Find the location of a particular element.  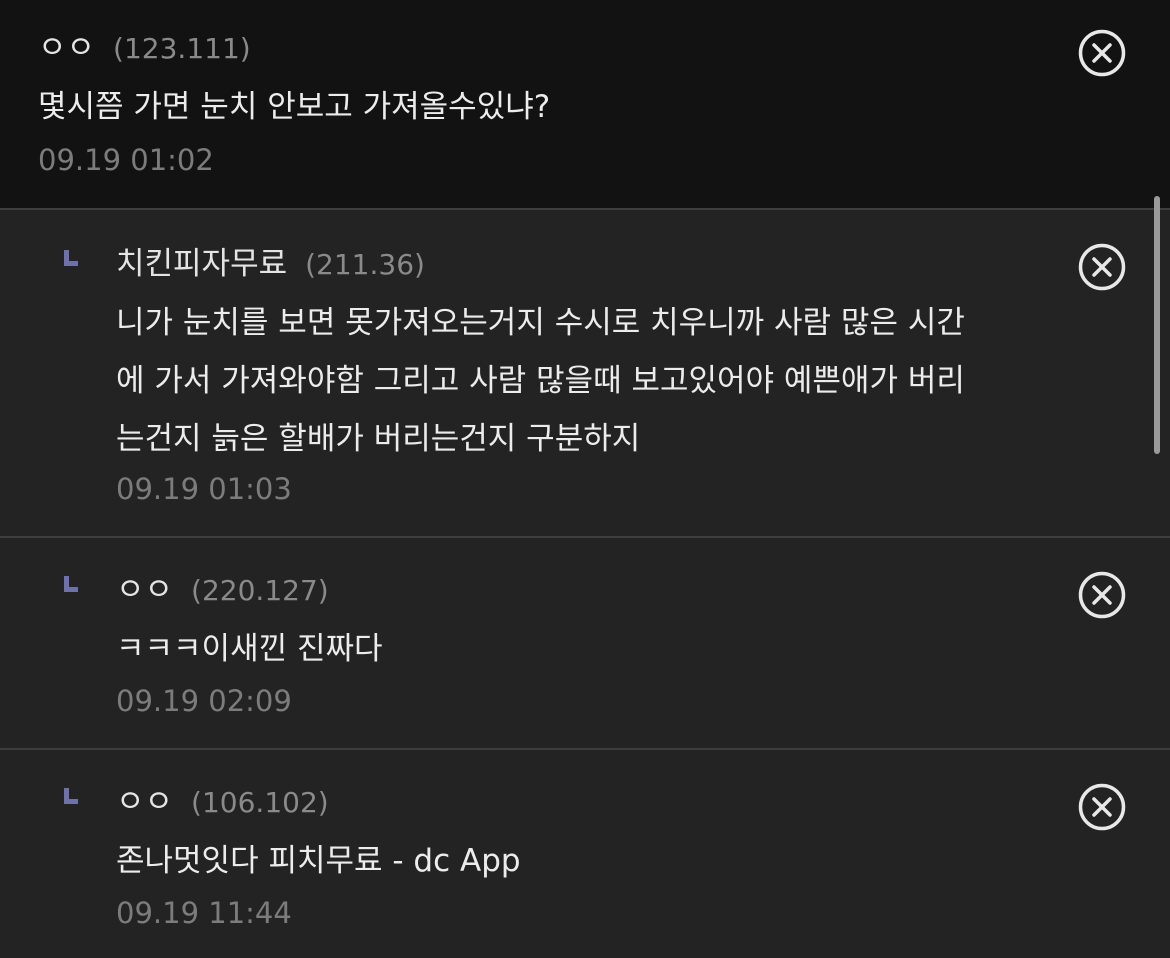

comment-ip: (106.102) is located at coordinates (260, 802).